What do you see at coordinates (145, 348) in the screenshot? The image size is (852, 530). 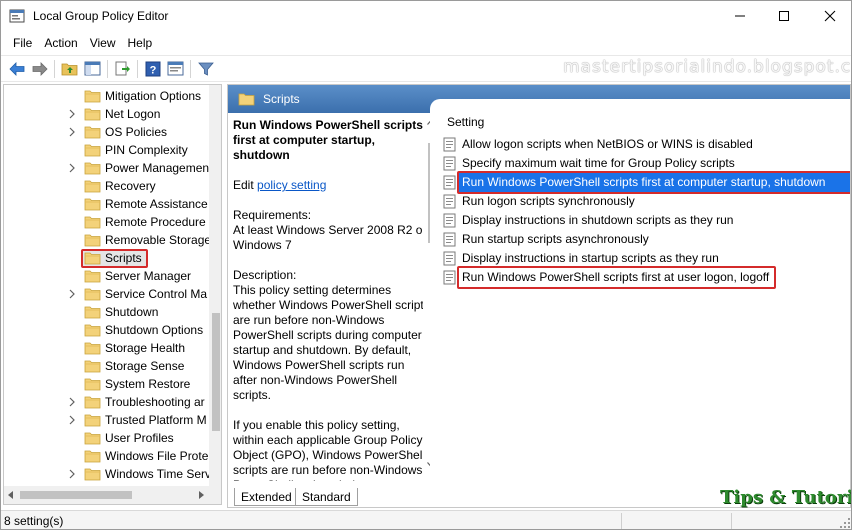 I see `tree-item-label: Storage Health` at bounding box center [145, 348].